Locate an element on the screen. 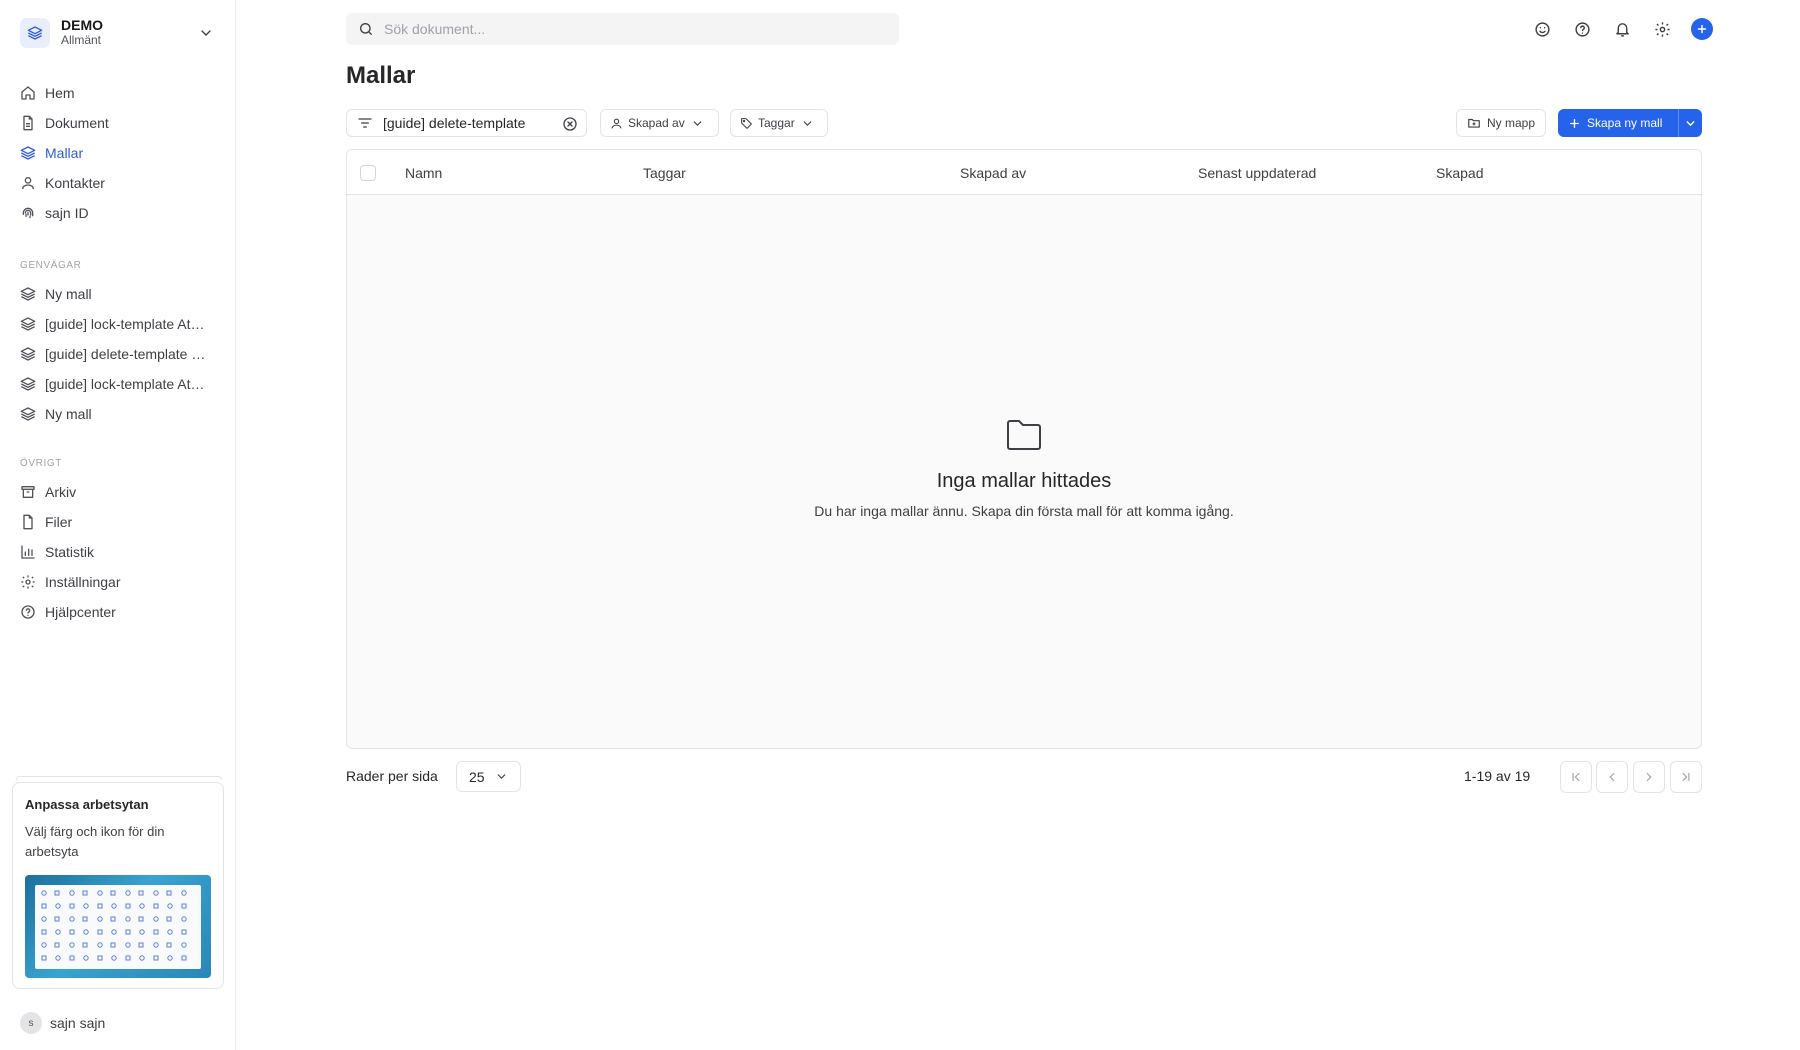  user-name: sajn sajn is located at coordinates (78, 1023).